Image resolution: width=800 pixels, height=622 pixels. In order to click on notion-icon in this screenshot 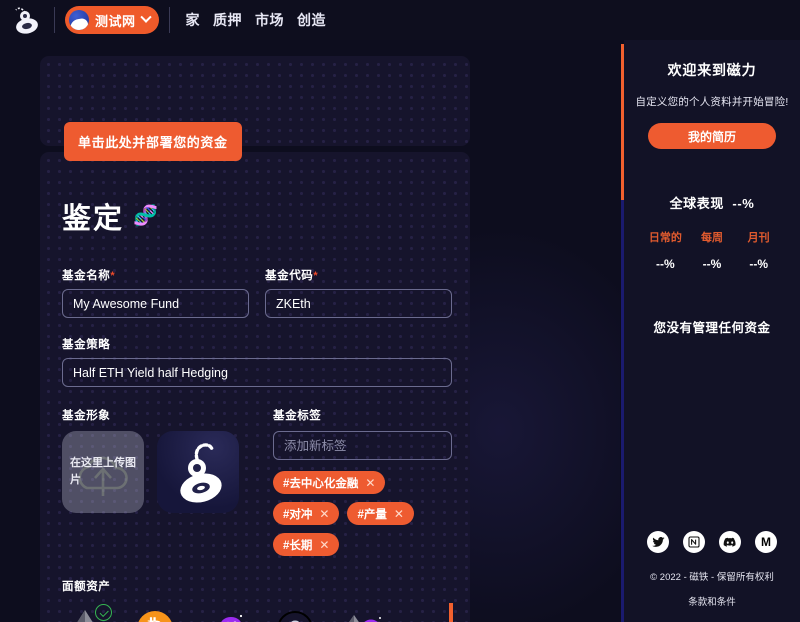, I will do `click(694, 542)`.